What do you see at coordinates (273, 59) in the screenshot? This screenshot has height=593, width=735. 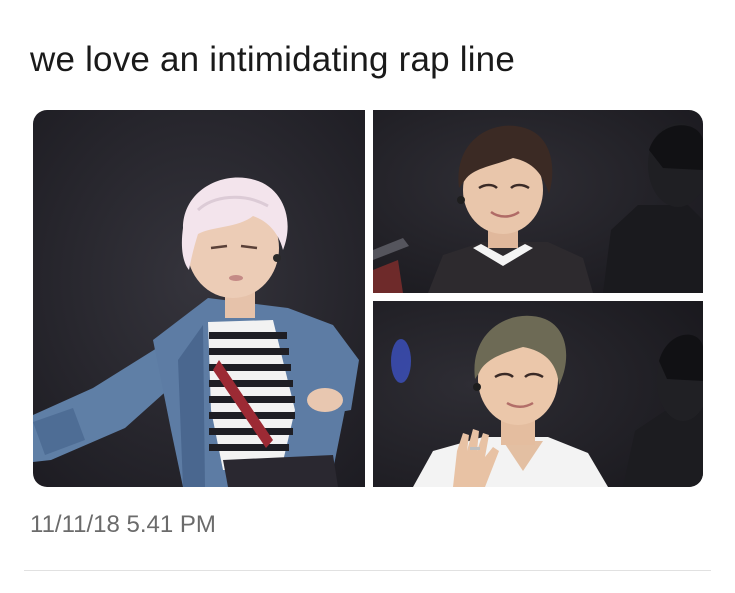 I see `tweet-text: we love an intimidating rap line` at bounding box center [273, 59].